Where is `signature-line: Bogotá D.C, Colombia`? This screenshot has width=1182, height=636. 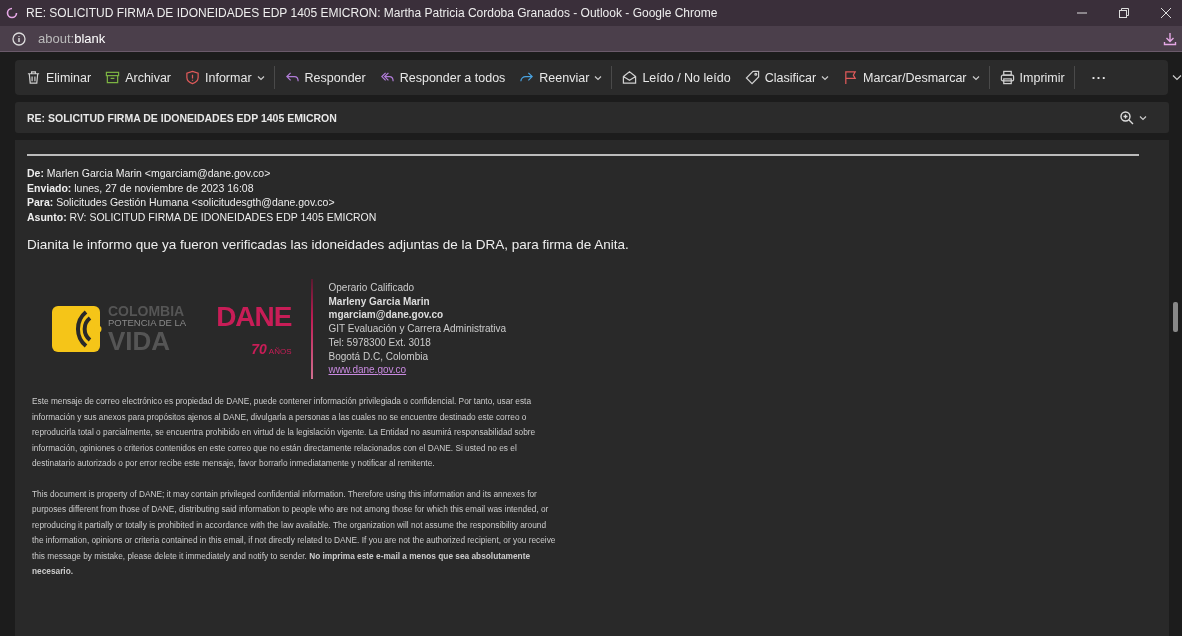 signature-line: Bogotá D.C, Colombia is located at coordinates (378, 356).